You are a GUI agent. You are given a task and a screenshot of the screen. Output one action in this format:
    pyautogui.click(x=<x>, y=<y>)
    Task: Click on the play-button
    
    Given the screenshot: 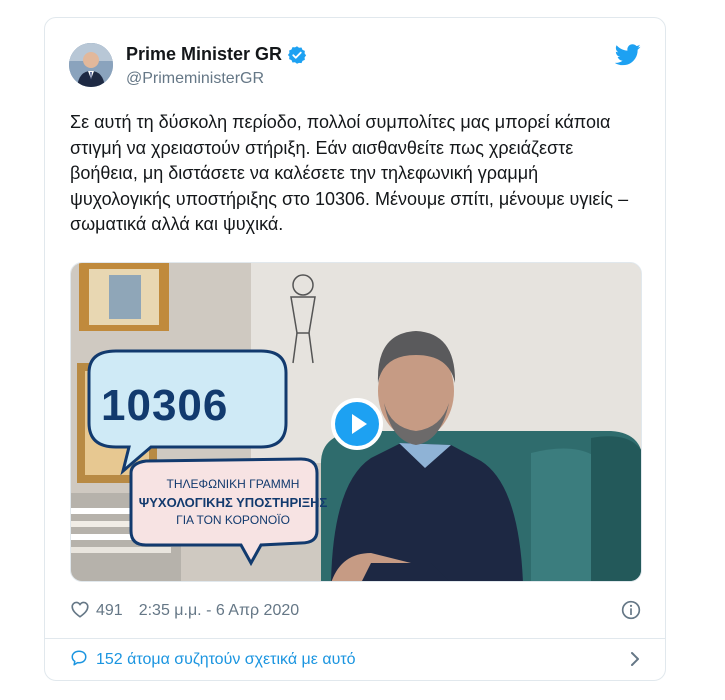 What is the action you would take?
    pyautogui.click(x=357, y=424)
    